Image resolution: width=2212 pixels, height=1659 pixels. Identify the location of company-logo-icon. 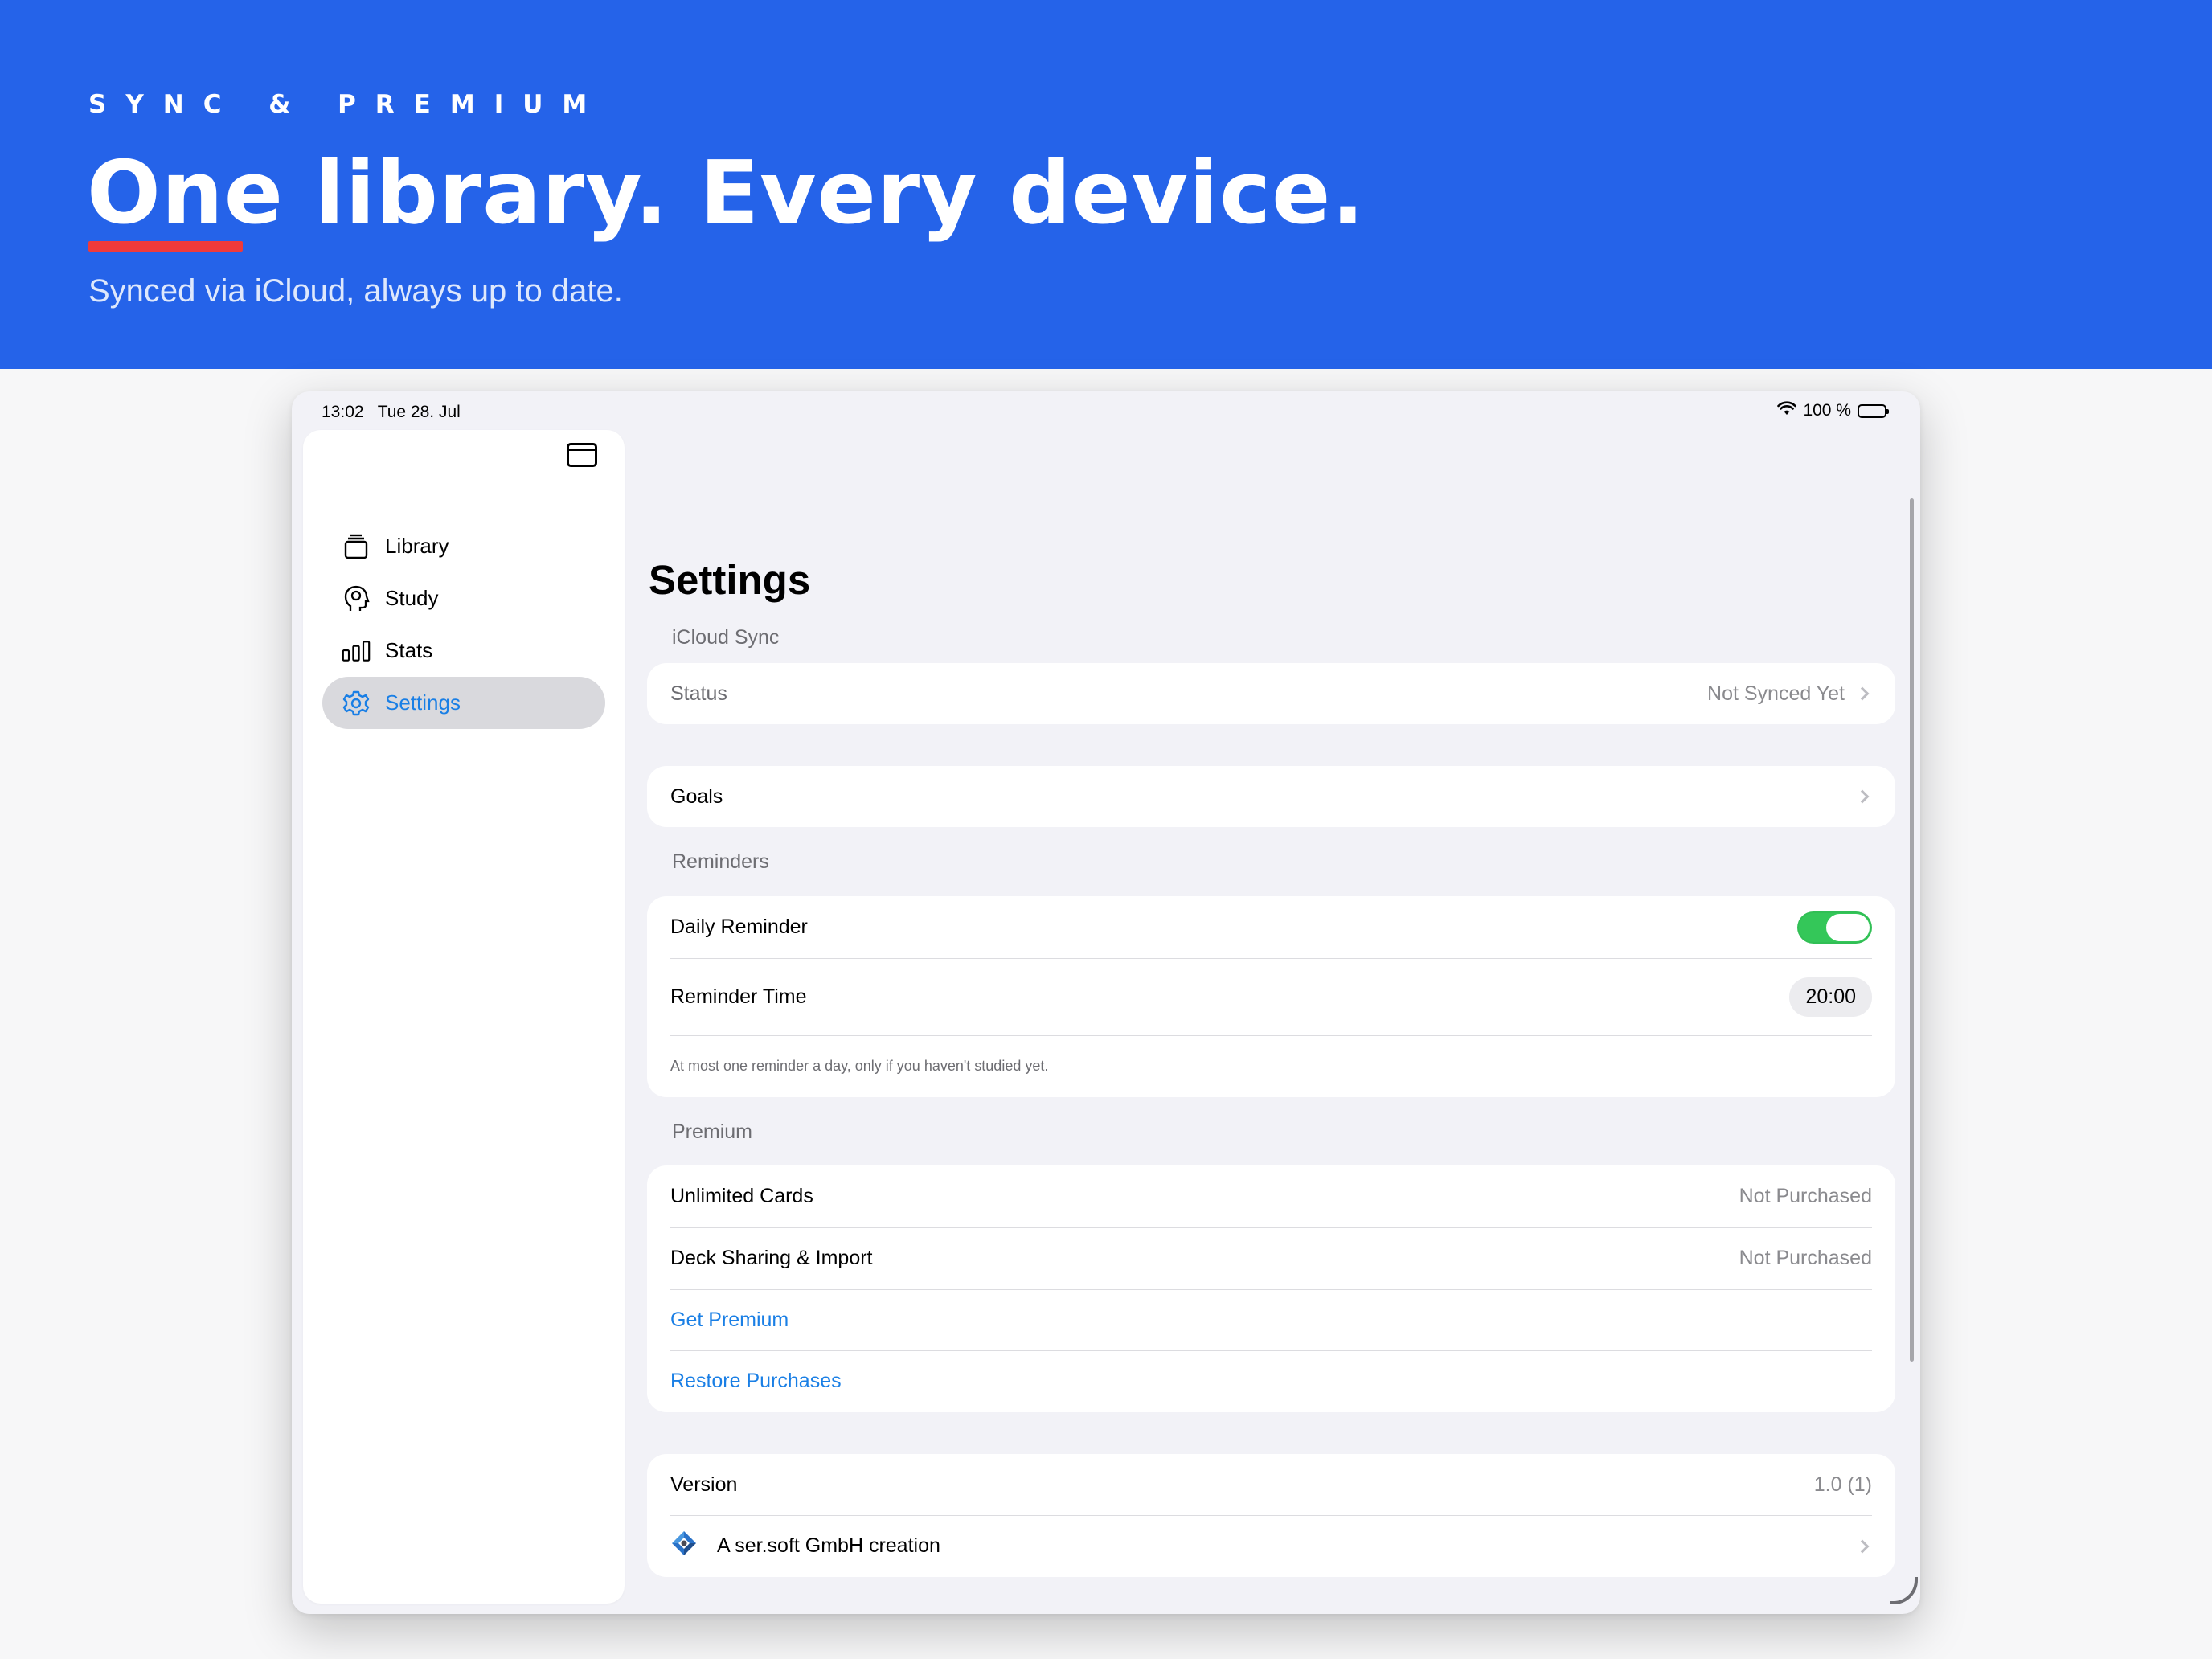
(684, 1546).